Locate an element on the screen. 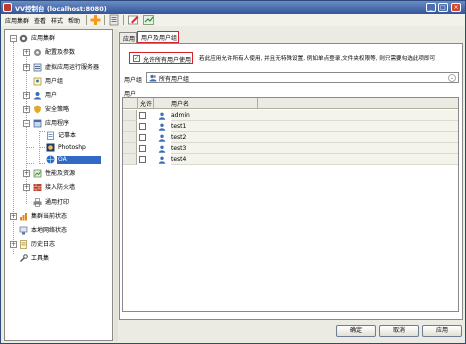 The height and width of the screenshot is (344, 466). menu-style: 样式 is located at coordinates (57, 20).